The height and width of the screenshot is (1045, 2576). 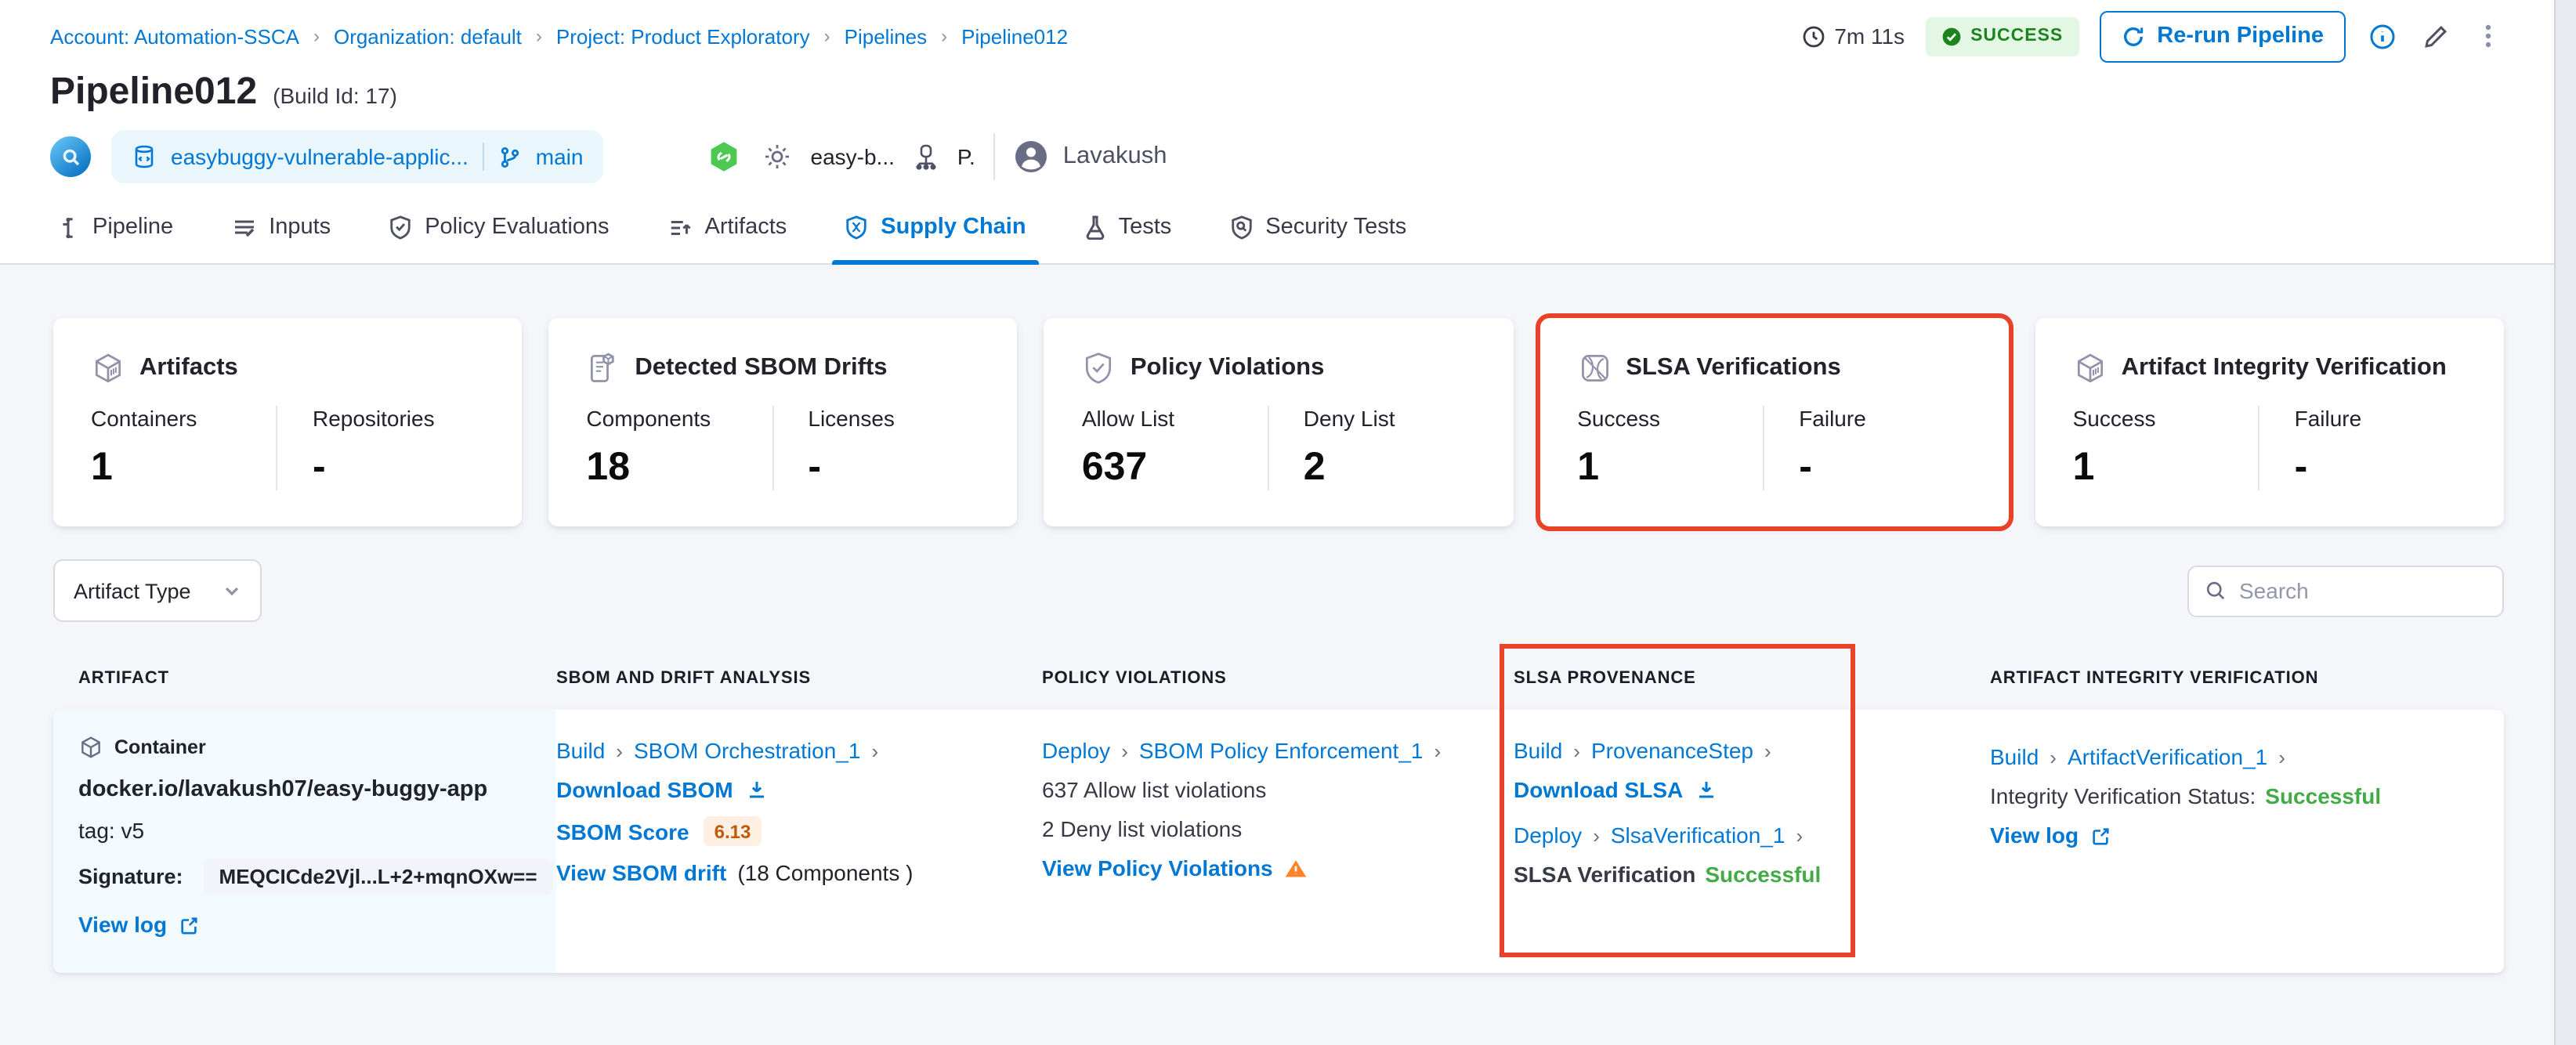 What do you see at coordinates (108, 368) in the screenshot?
I see `cube-icon` at bounding box center [108, 368].